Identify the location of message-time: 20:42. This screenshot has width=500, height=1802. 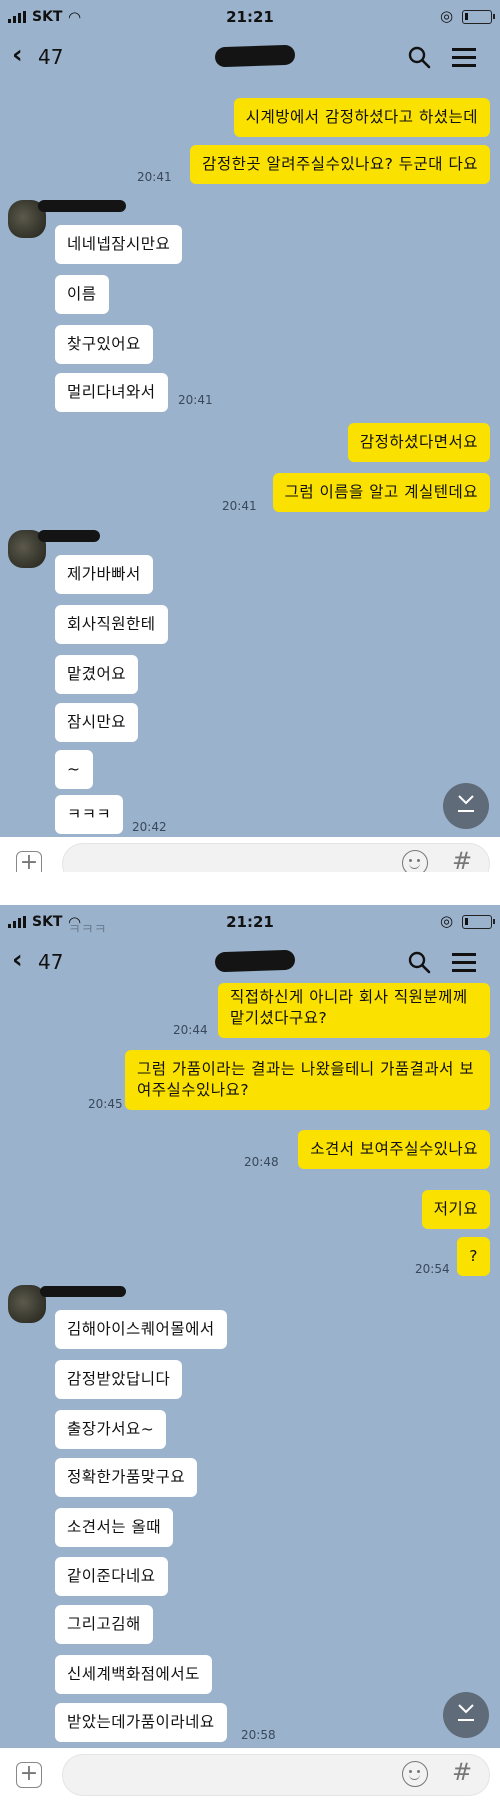
(149, 827).